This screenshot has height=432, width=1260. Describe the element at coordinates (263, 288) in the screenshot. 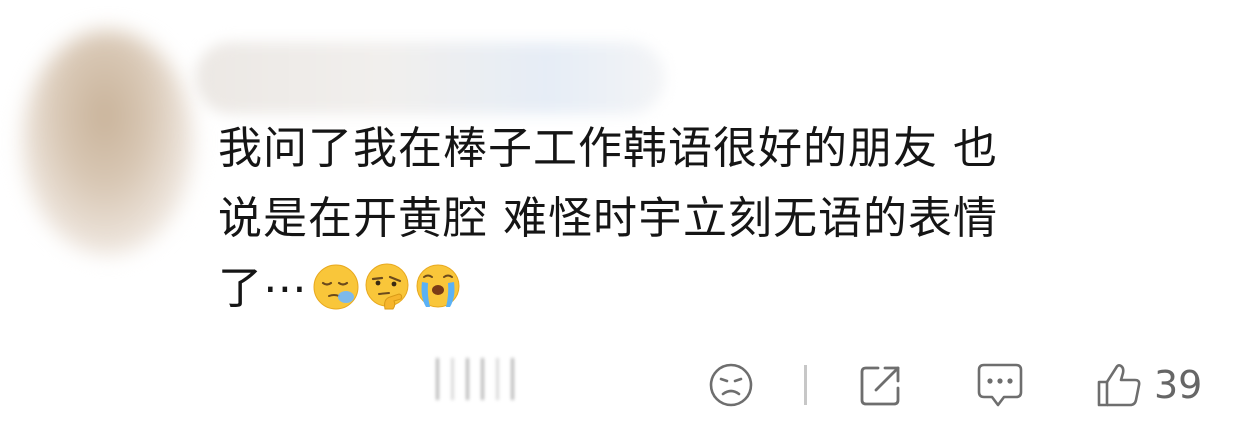

I see `comment-line-3-text: 了⋯` at that location.